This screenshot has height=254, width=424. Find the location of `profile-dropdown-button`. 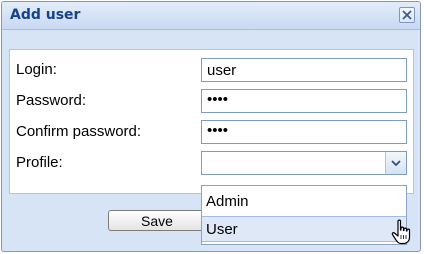

profile-dropdown-button is located at coordinates (395, 163).